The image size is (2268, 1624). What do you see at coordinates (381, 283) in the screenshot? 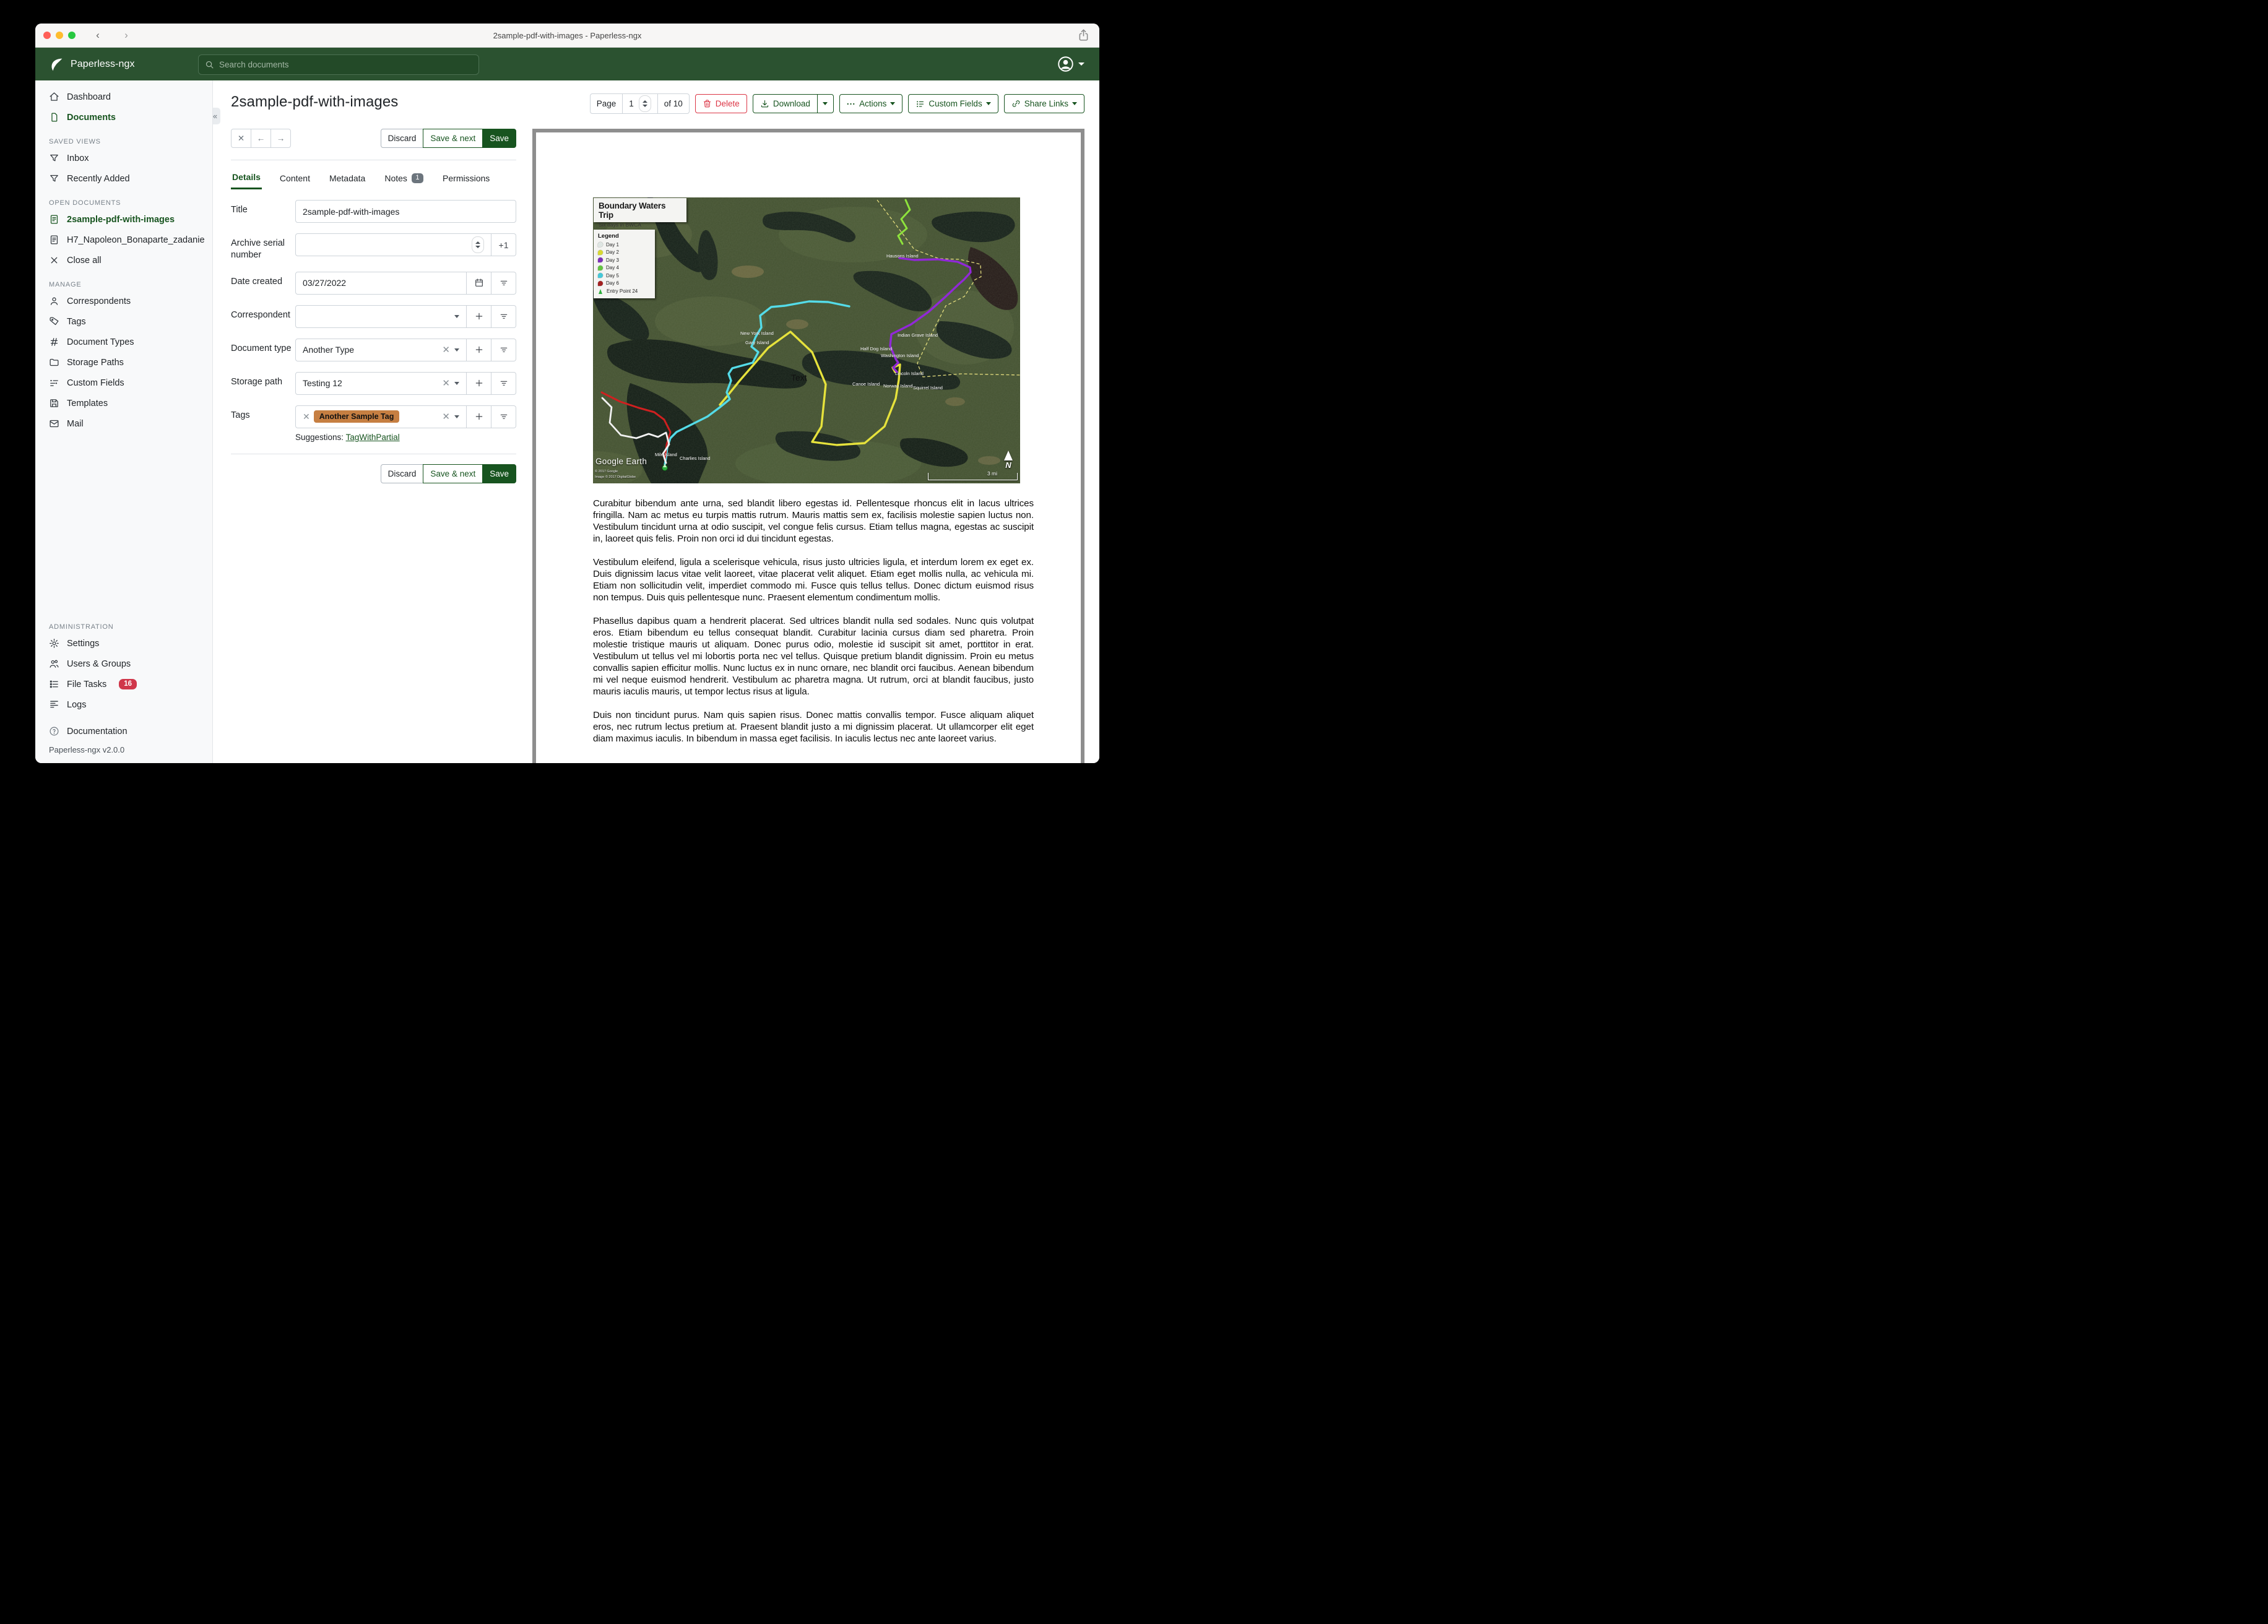
I see `date-created-input: 03/27/2022` at bounding box center [381, 283].